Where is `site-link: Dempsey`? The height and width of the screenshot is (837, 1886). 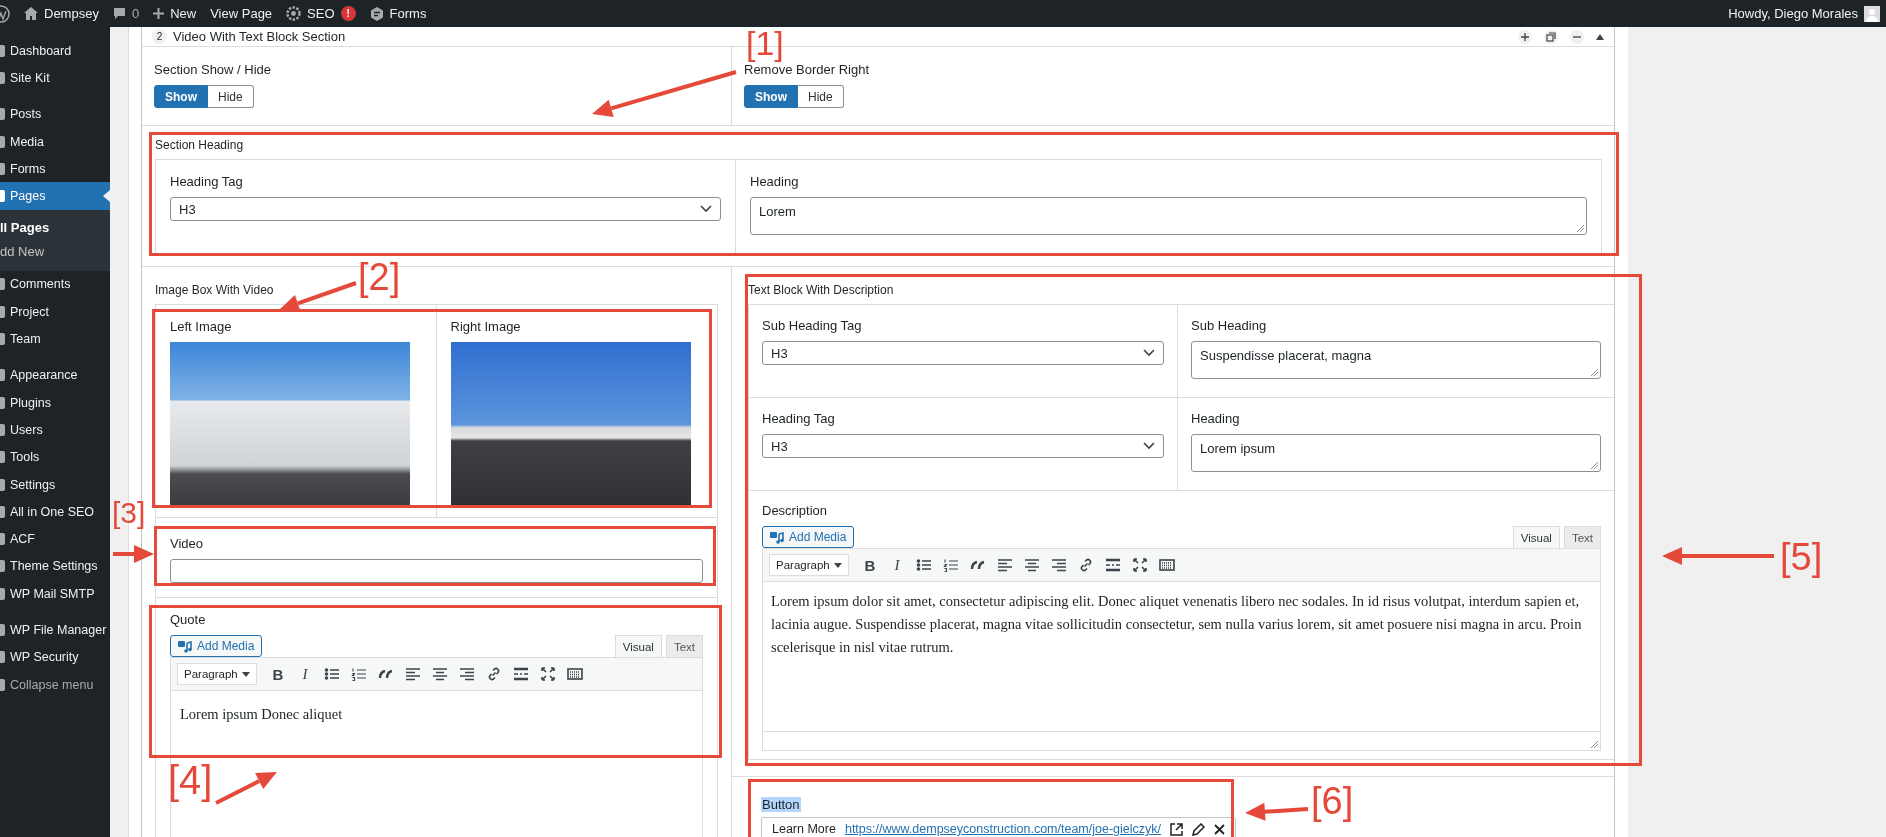 site-link: Dempsey is located at coordinates (61, 13).